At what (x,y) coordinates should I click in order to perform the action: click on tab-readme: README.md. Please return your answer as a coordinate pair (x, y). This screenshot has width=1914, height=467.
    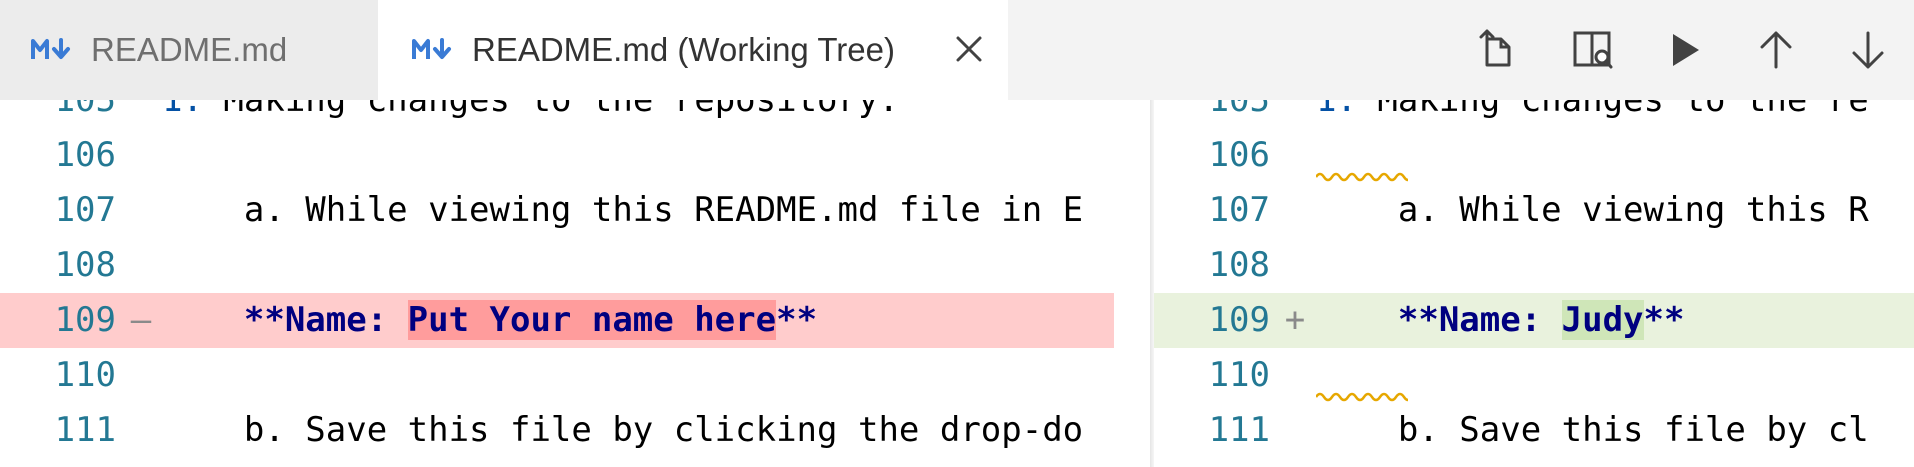
    Looking at the image, I should click on (189, 50).